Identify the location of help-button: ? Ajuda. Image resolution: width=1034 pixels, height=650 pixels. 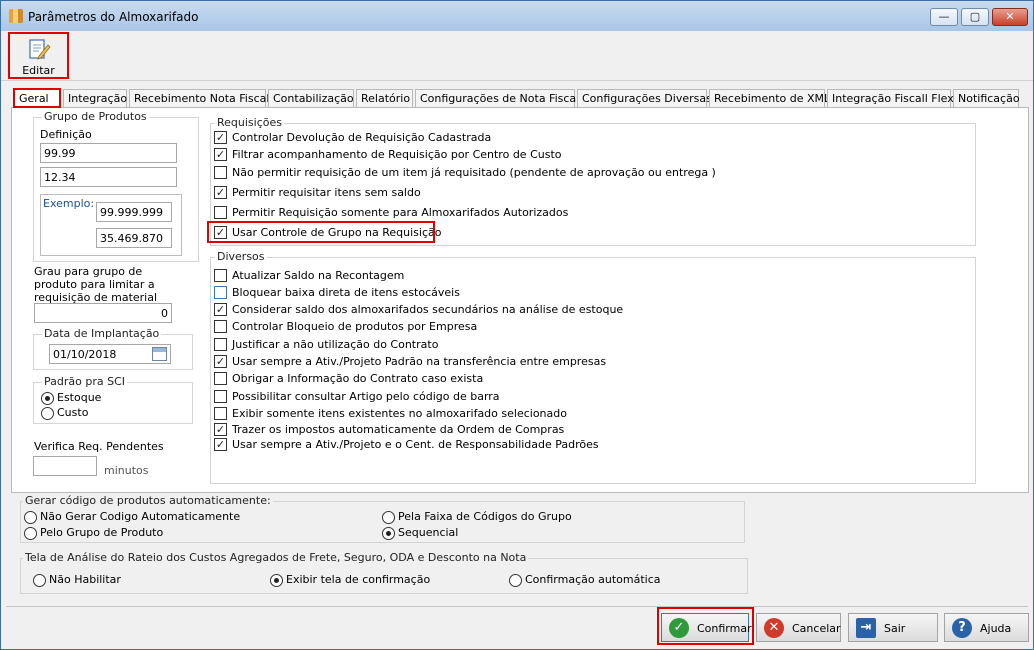
(986, 627).